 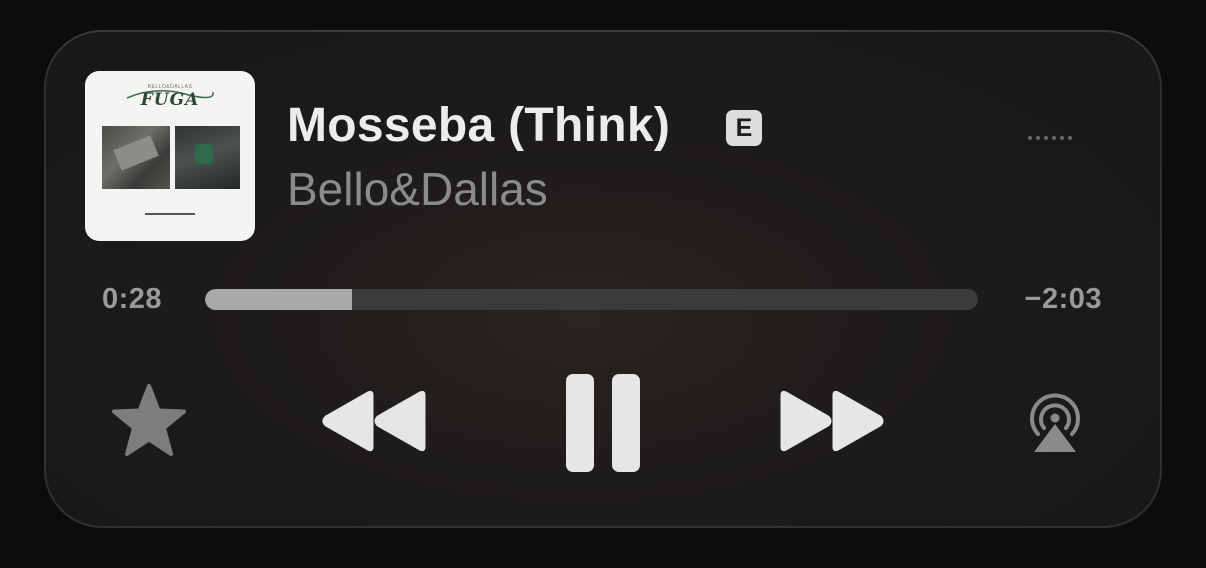 I want to click on album-art-photo-left, so click(x=136, y=157).